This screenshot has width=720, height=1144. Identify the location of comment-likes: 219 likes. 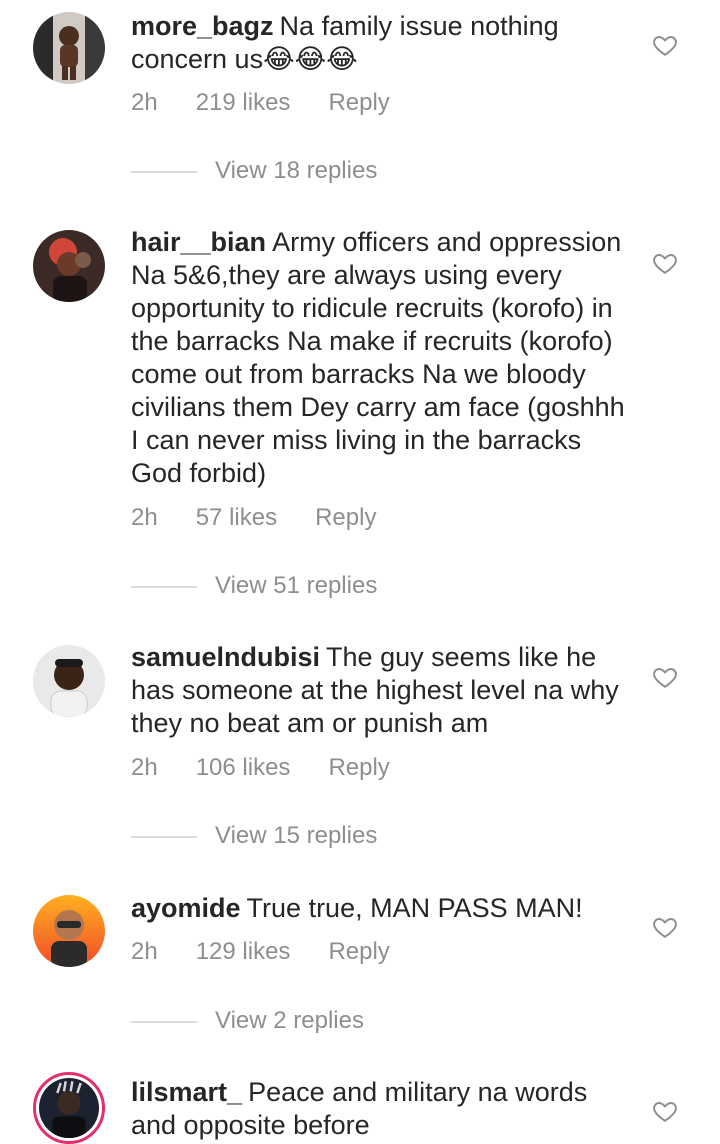
(243, 103).